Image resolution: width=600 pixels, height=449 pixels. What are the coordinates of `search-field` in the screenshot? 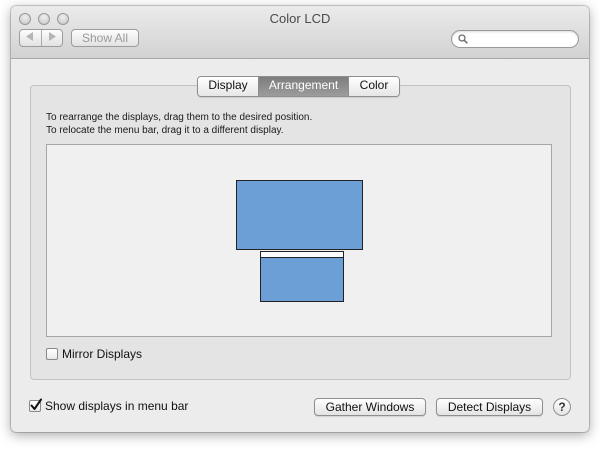 It's located at (515, 39).